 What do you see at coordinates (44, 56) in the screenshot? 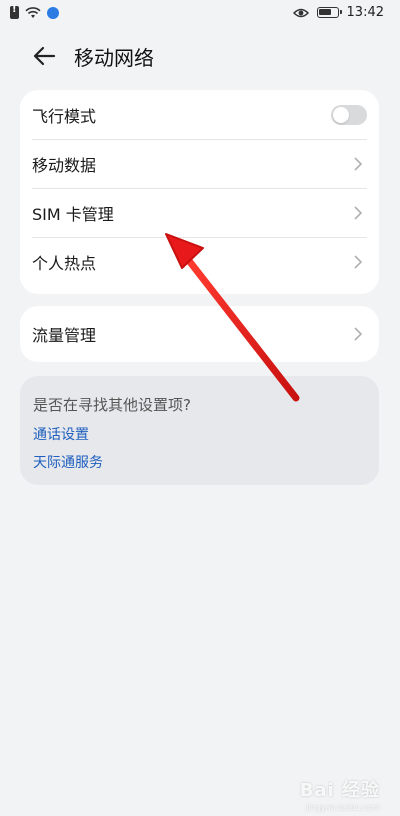
I see `arrow-left-icon` at bounding box center [44, 56].